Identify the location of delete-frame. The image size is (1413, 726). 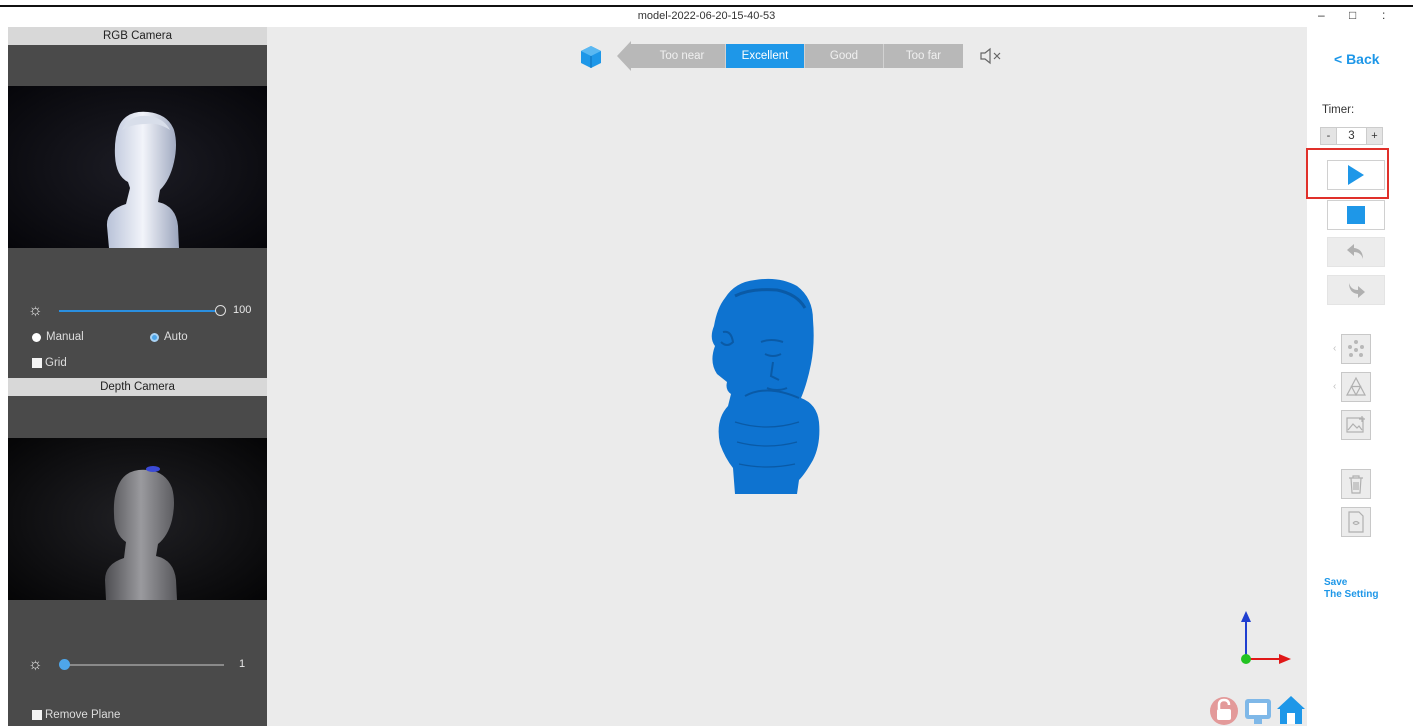
(1356, 484).